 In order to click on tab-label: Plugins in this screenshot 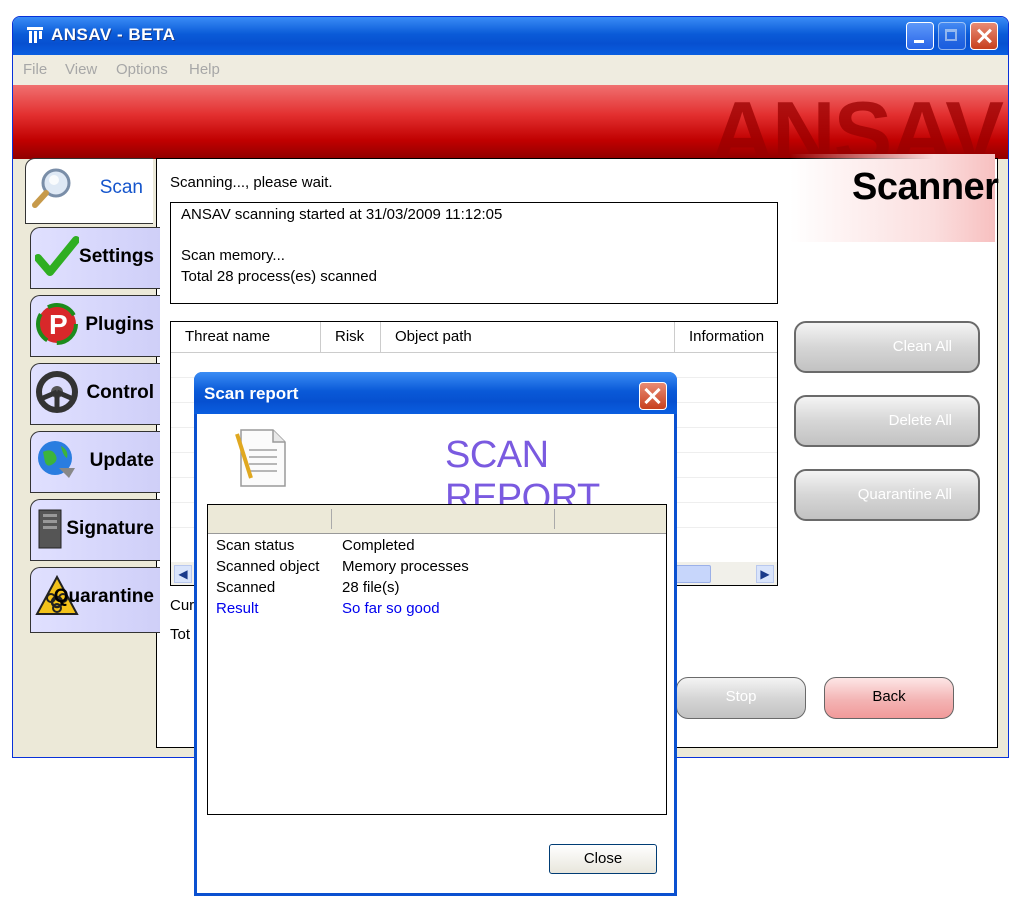, I will do `click(119, 324)`.